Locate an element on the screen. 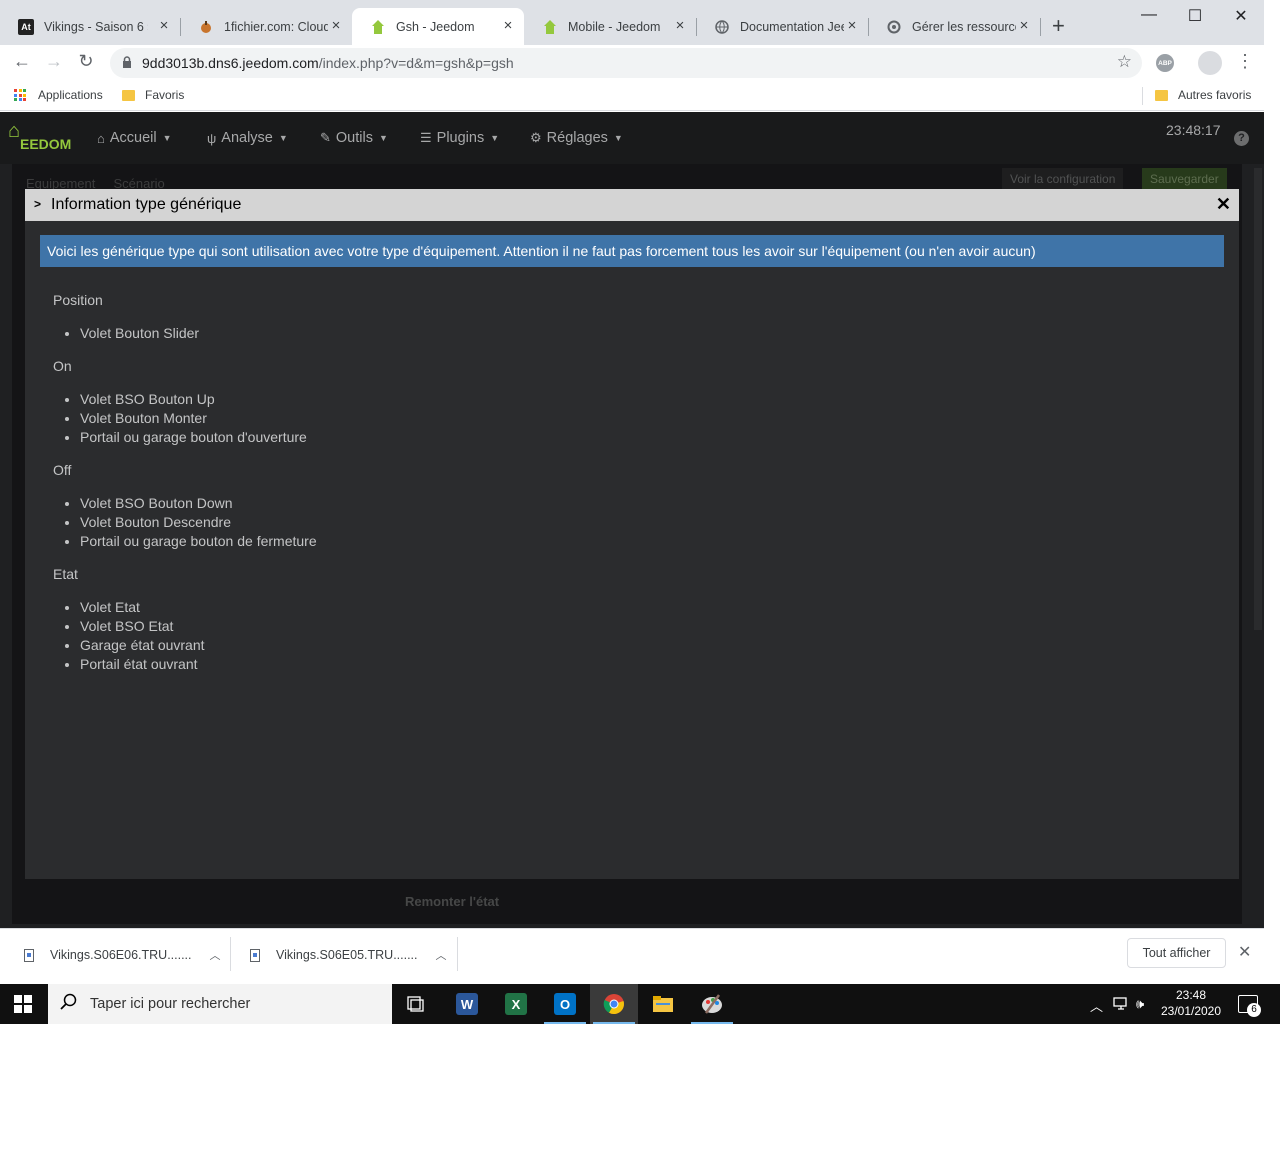  menu-label: Réglages is located at coordinates (577, 138).